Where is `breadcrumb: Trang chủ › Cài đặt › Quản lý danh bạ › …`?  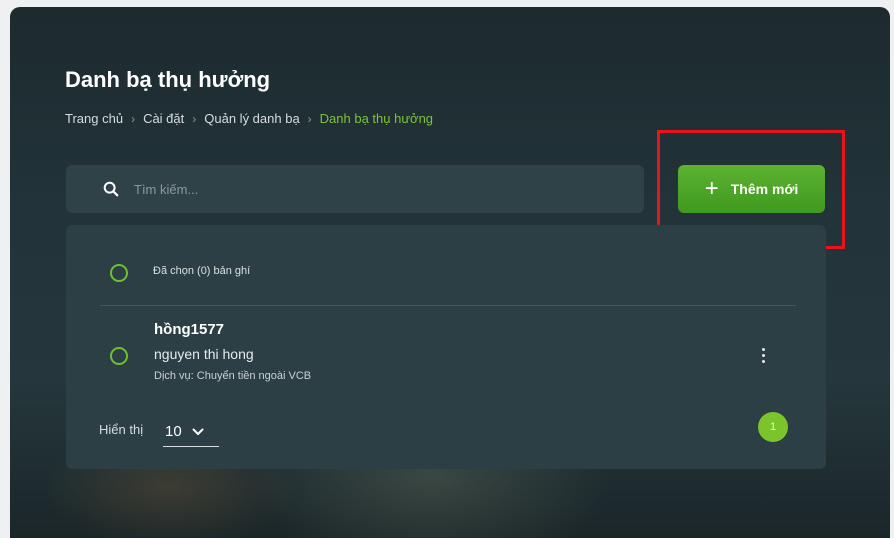
breadcrumb: Trang chủ › Cài đặt › Quản lý danh bạ › … is located at coordinates (249, 118).